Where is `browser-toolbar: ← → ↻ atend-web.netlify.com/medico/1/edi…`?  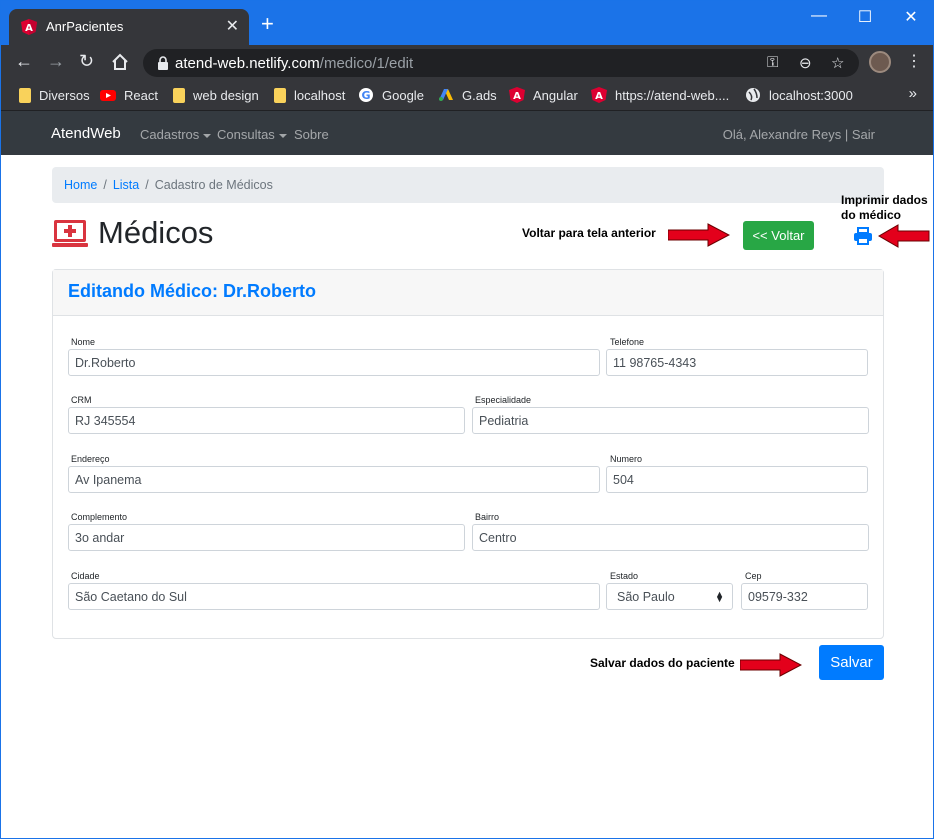
browser-toolbar: ← → ↻ atend-web.netlify.com/medico/1/edi… is located at coordinates (467, 62).